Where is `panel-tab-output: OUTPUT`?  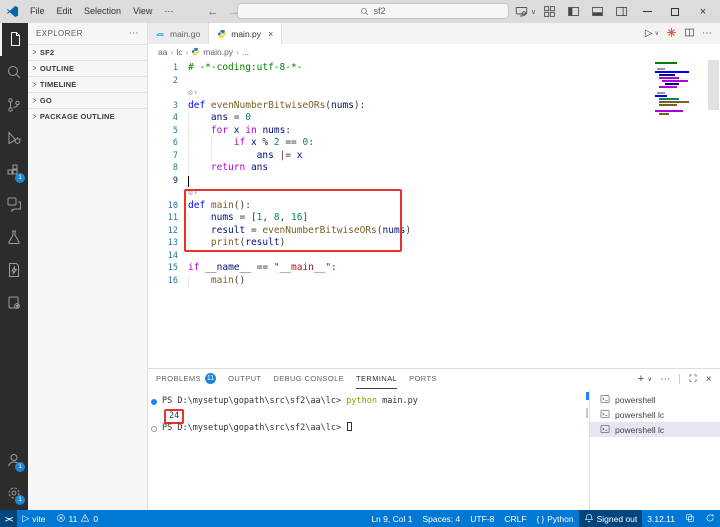 panel-tab-output: OUTPUT is located at coordinates (244, 379).